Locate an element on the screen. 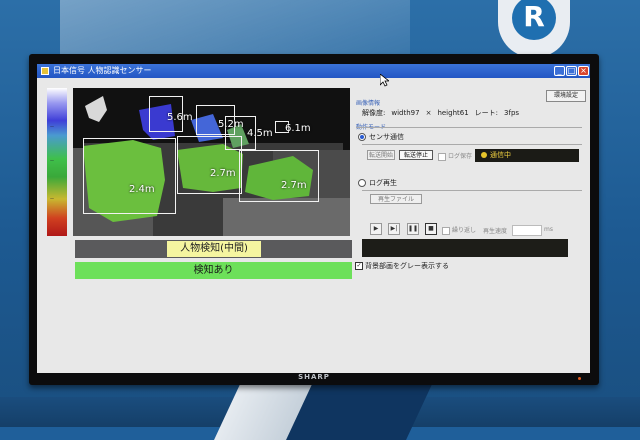 The width and height of the screenshot is (640, 440). pause-button: ❚❚ is located at coordinates (413, 229).